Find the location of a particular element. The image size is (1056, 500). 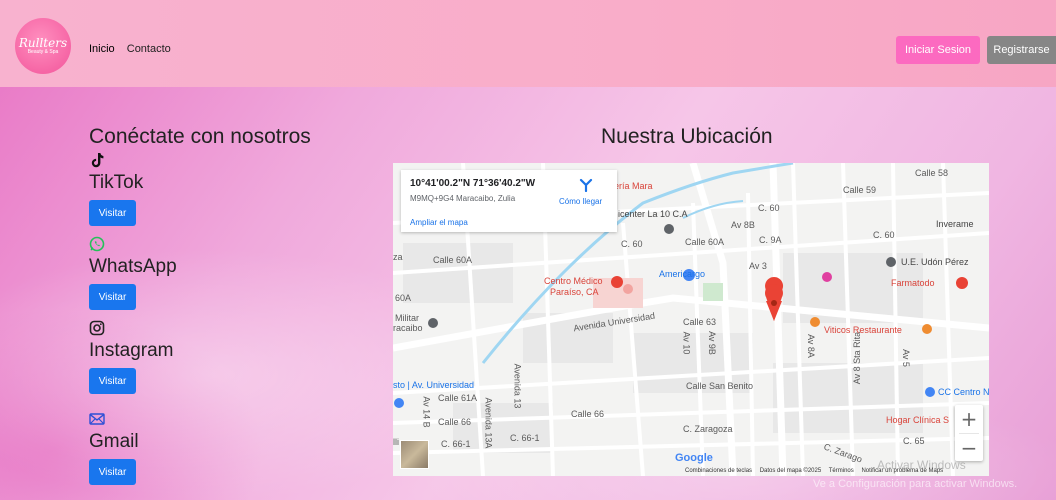

map-coordinates: 10°41'00.2"N 71°36'40.2"W is located at coordinates (473, 183).